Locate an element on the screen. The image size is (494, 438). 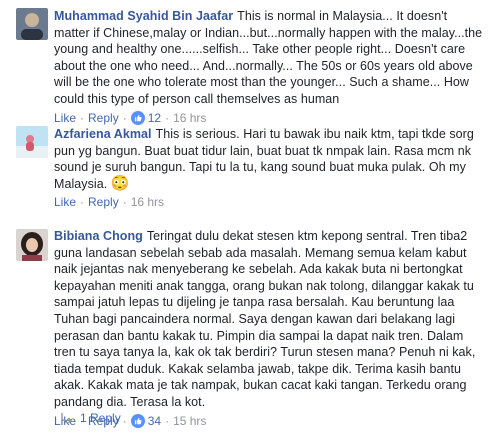
like-reaction-icon is located at coordinates (137, 421).